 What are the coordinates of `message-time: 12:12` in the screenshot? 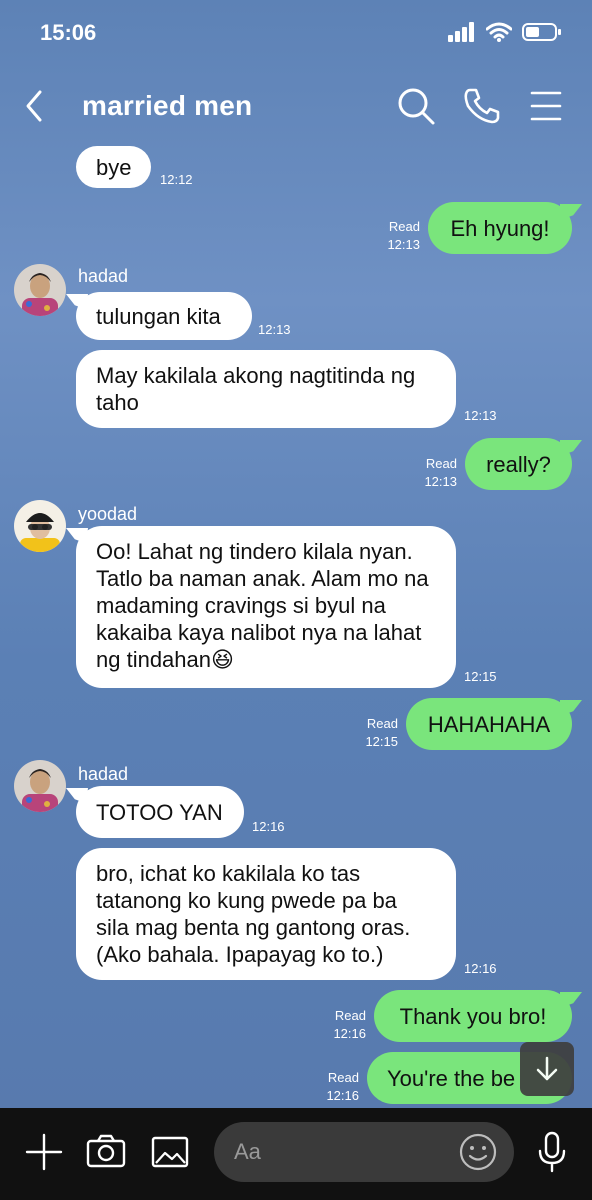 It's located at (176, 179).